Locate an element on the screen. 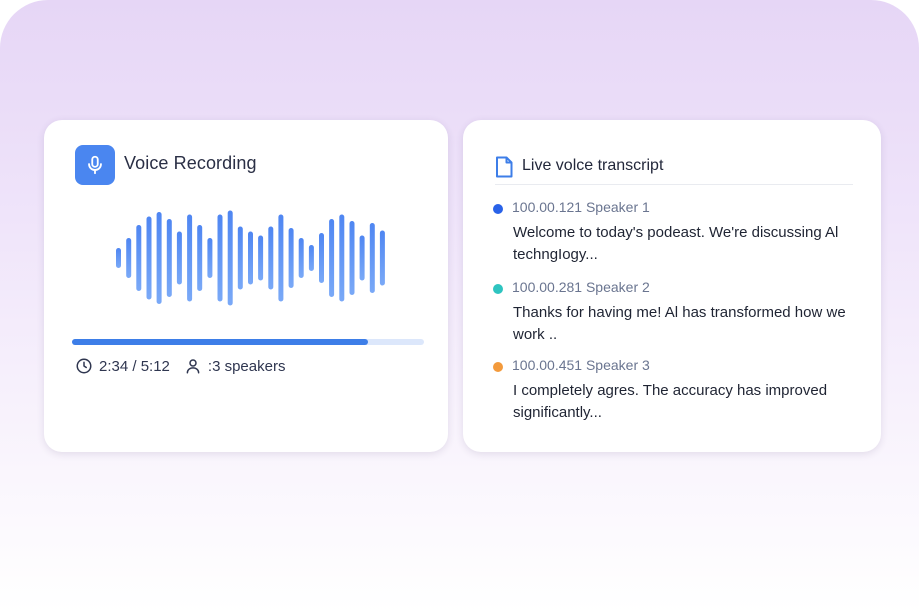  clock-icon is located at coordinates (84, 366).